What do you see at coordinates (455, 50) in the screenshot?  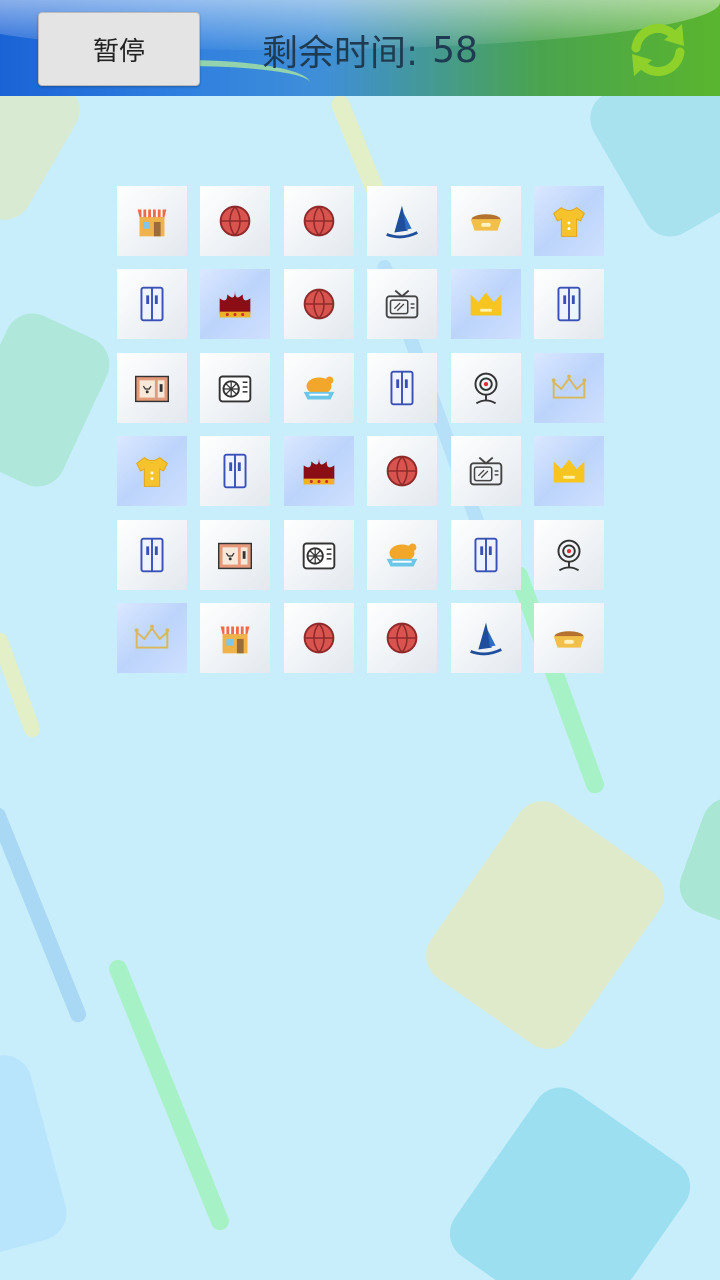 I see `timer-value: 58` at bounding box center [455, 50].